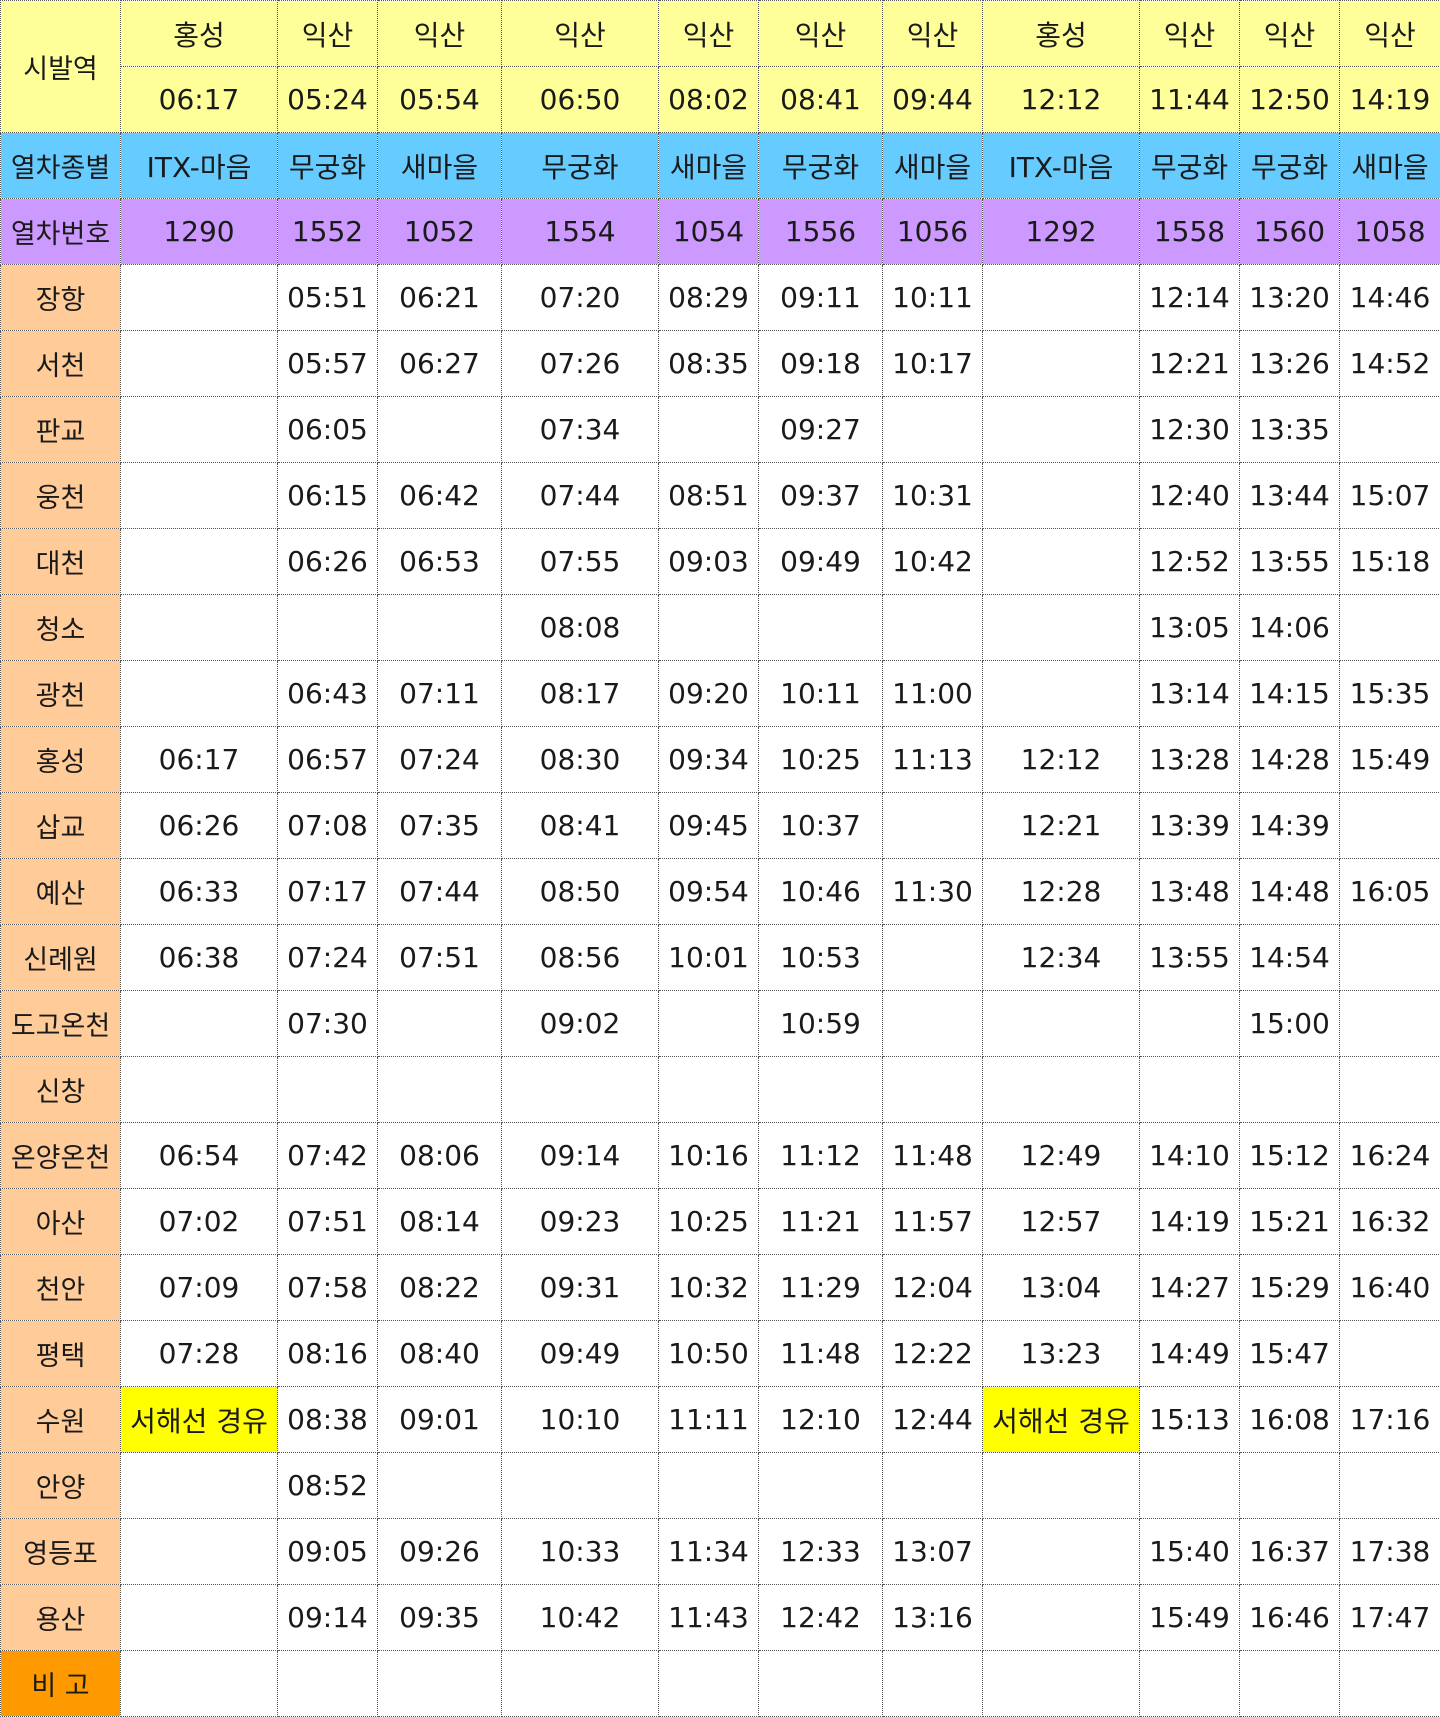  What do you see at coordinates (708, 1155) in the screenshot?
I see `departure-time: 10:16` at bounding box center [708, 1155].